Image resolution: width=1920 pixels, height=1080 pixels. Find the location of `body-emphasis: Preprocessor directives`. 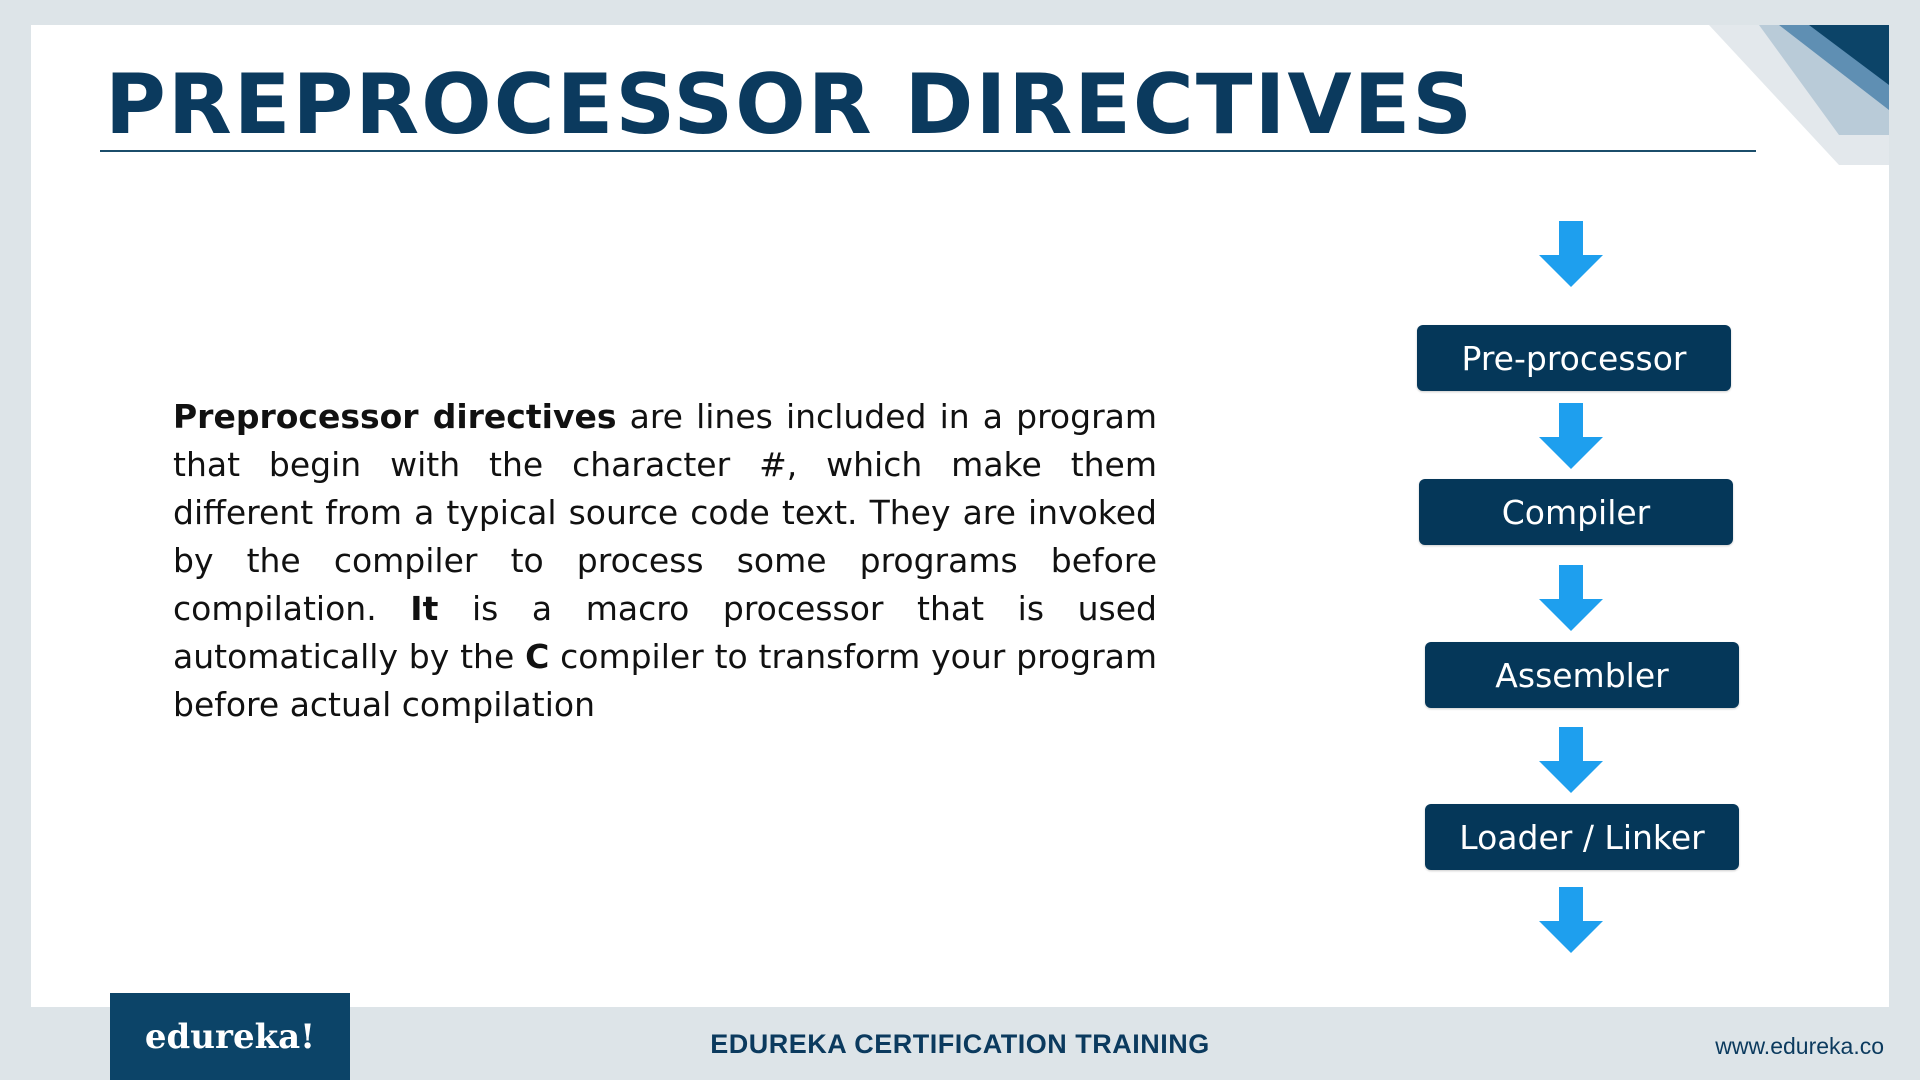

body-emphasis: Preprocessor directives is located at coordinates (395, 416).